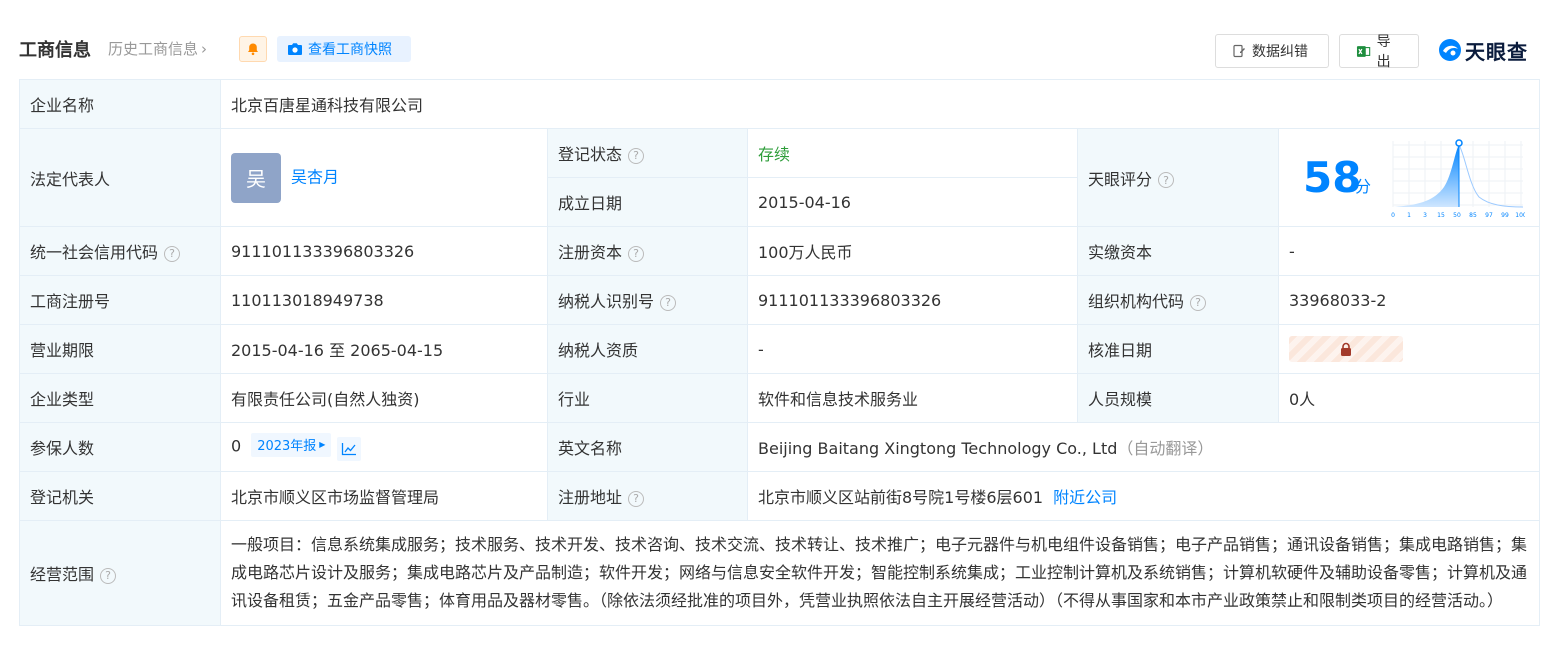  I want to click on tianyancha-logo: 天眼查, so click(1483, 50).